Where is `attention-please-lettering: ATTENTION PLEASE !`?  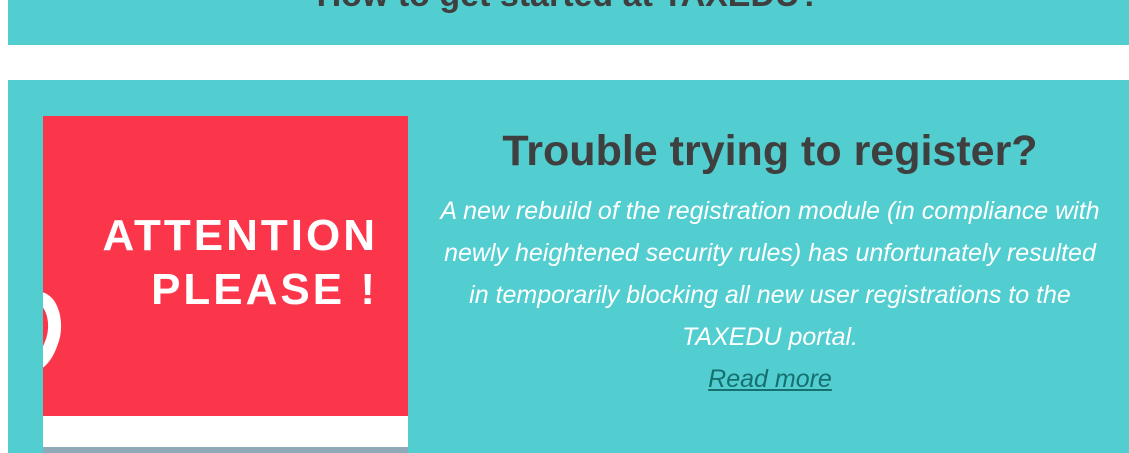 attention-please-lettering: ATTENTION PLEASE ! is located at coordinates (241, 263).